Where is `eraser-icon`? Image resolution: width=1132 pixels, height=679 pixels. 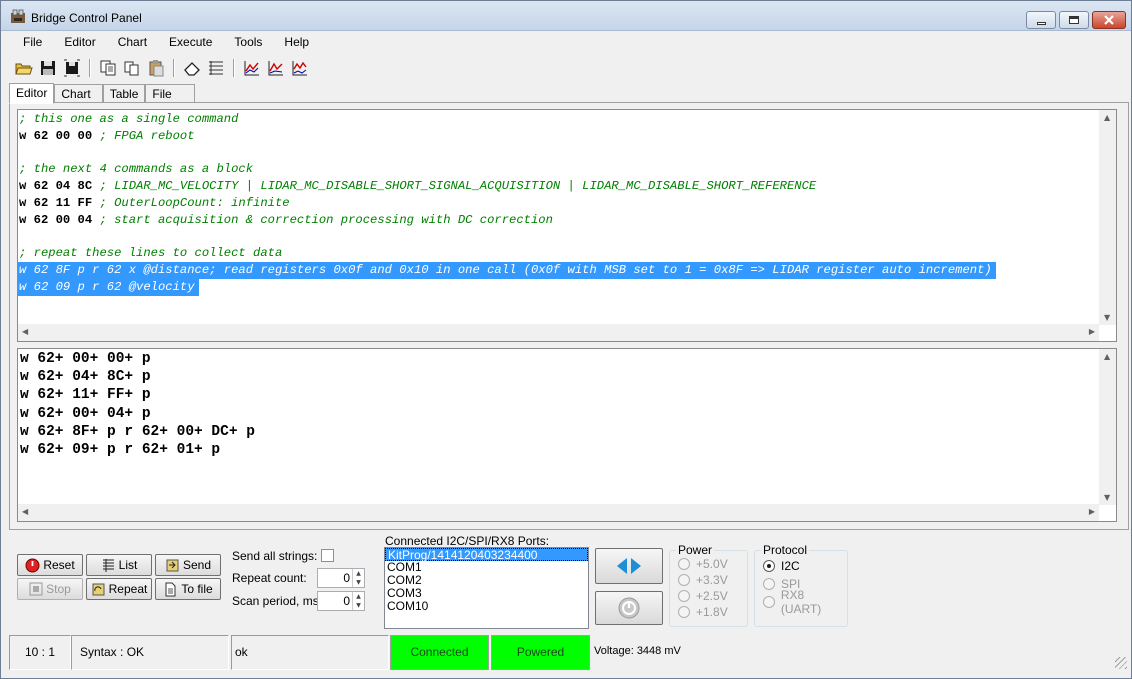
eraser-icon is located at coordinates (192, 68).